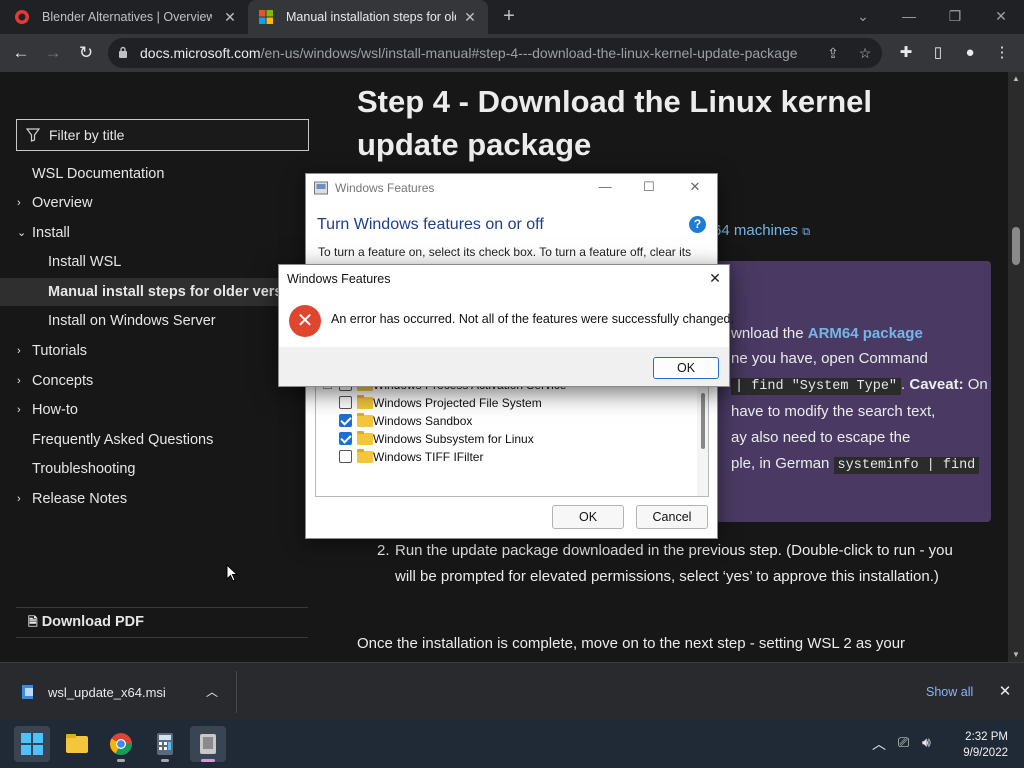 The width and height of the screenshot is (1024, 768). What do you see at coordinates (697, 224) in the screenshot?
I see `help-icon: ?` at bounding box center [697, 224].